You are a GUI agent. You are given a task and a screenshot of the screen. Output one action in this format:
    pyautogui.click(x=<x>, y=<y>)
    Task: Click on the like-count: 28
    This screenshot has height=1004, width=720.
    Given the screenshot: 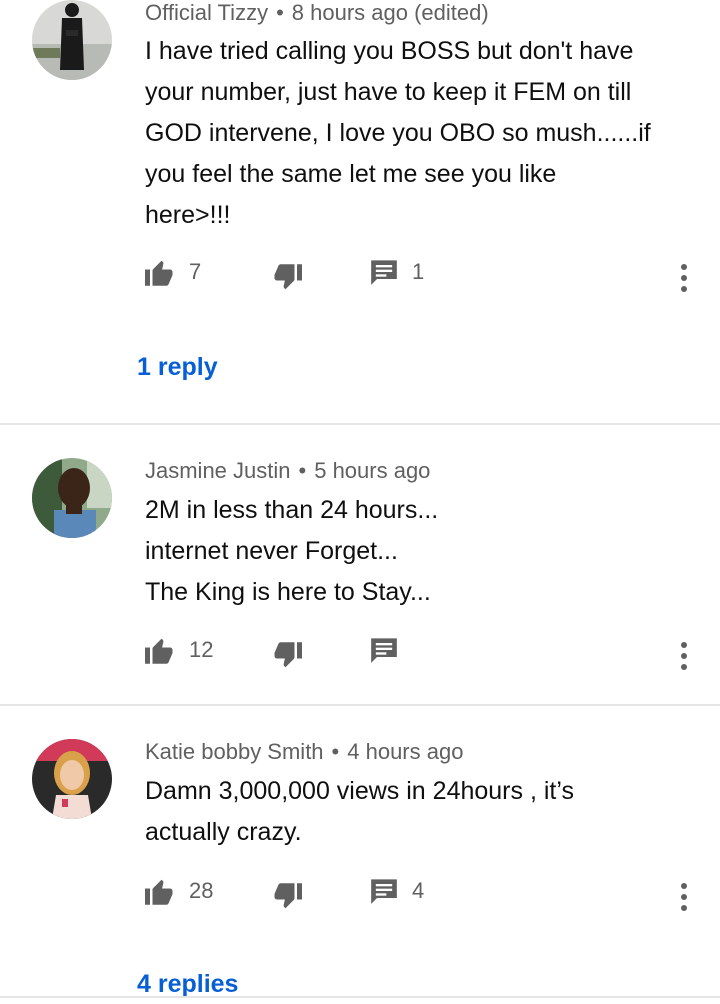 What is the action you would take?
    pyautogui.click(x=201, y=890)
    